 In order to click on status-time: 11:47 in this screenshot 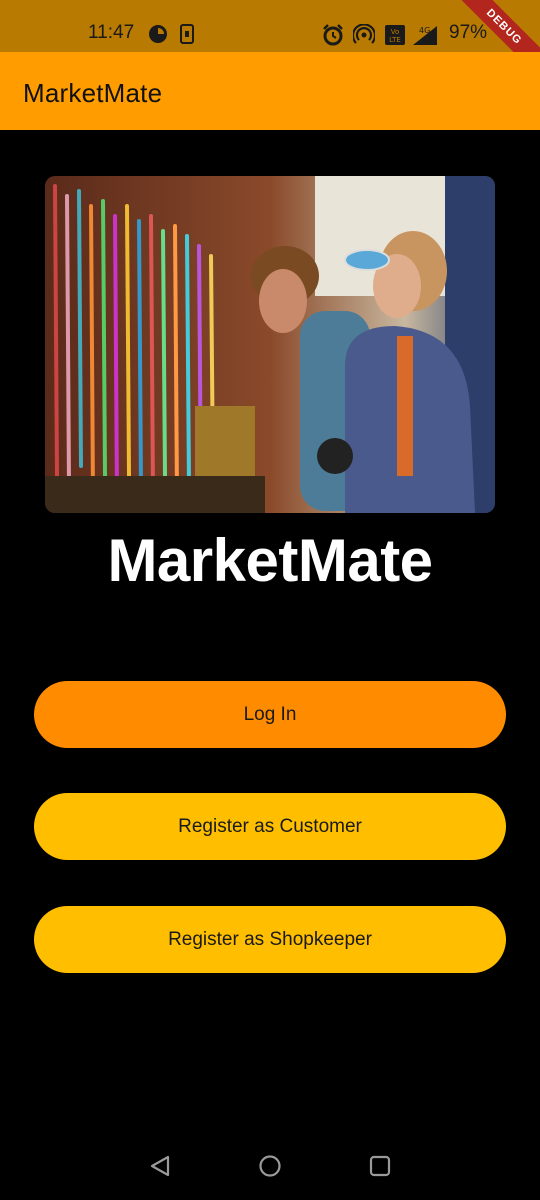, I will do `click(111, 32)`.